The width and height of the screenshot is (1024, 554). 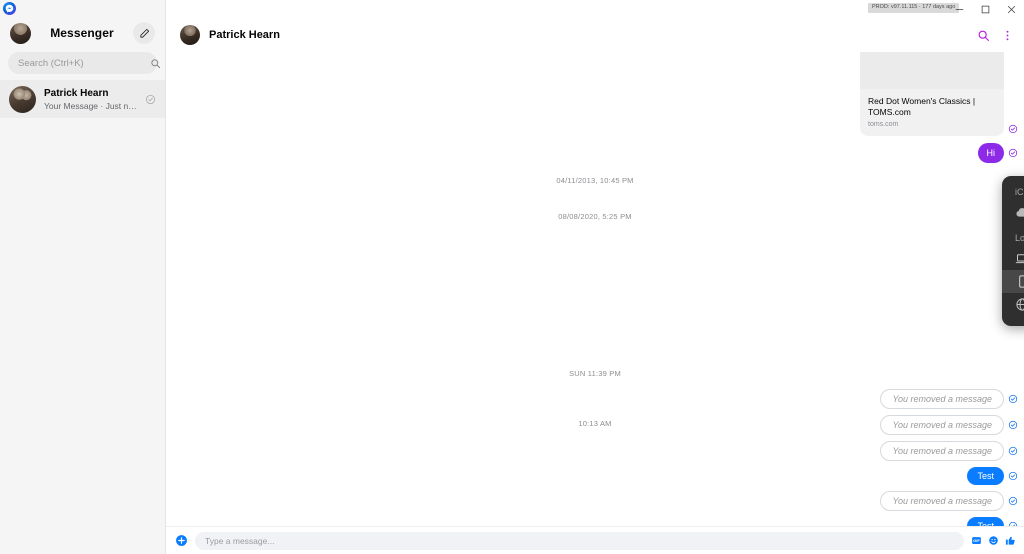 I want to click on search-input, so click(x=84, y=63).